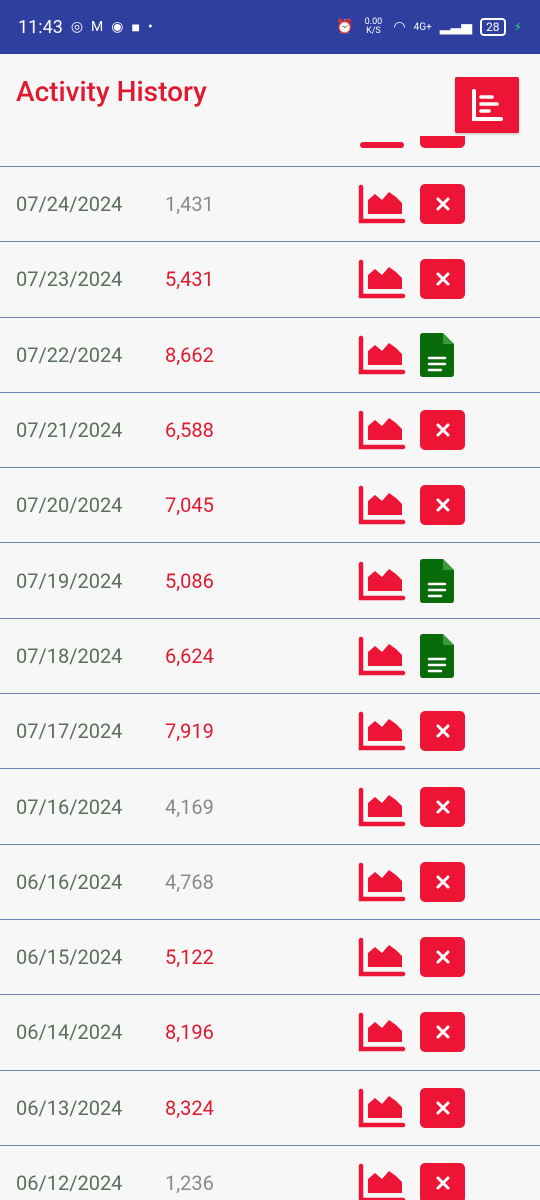  Describe the element at coordinates (97, 27) in the screenshot. I see `gmail-icon: M` at that location.